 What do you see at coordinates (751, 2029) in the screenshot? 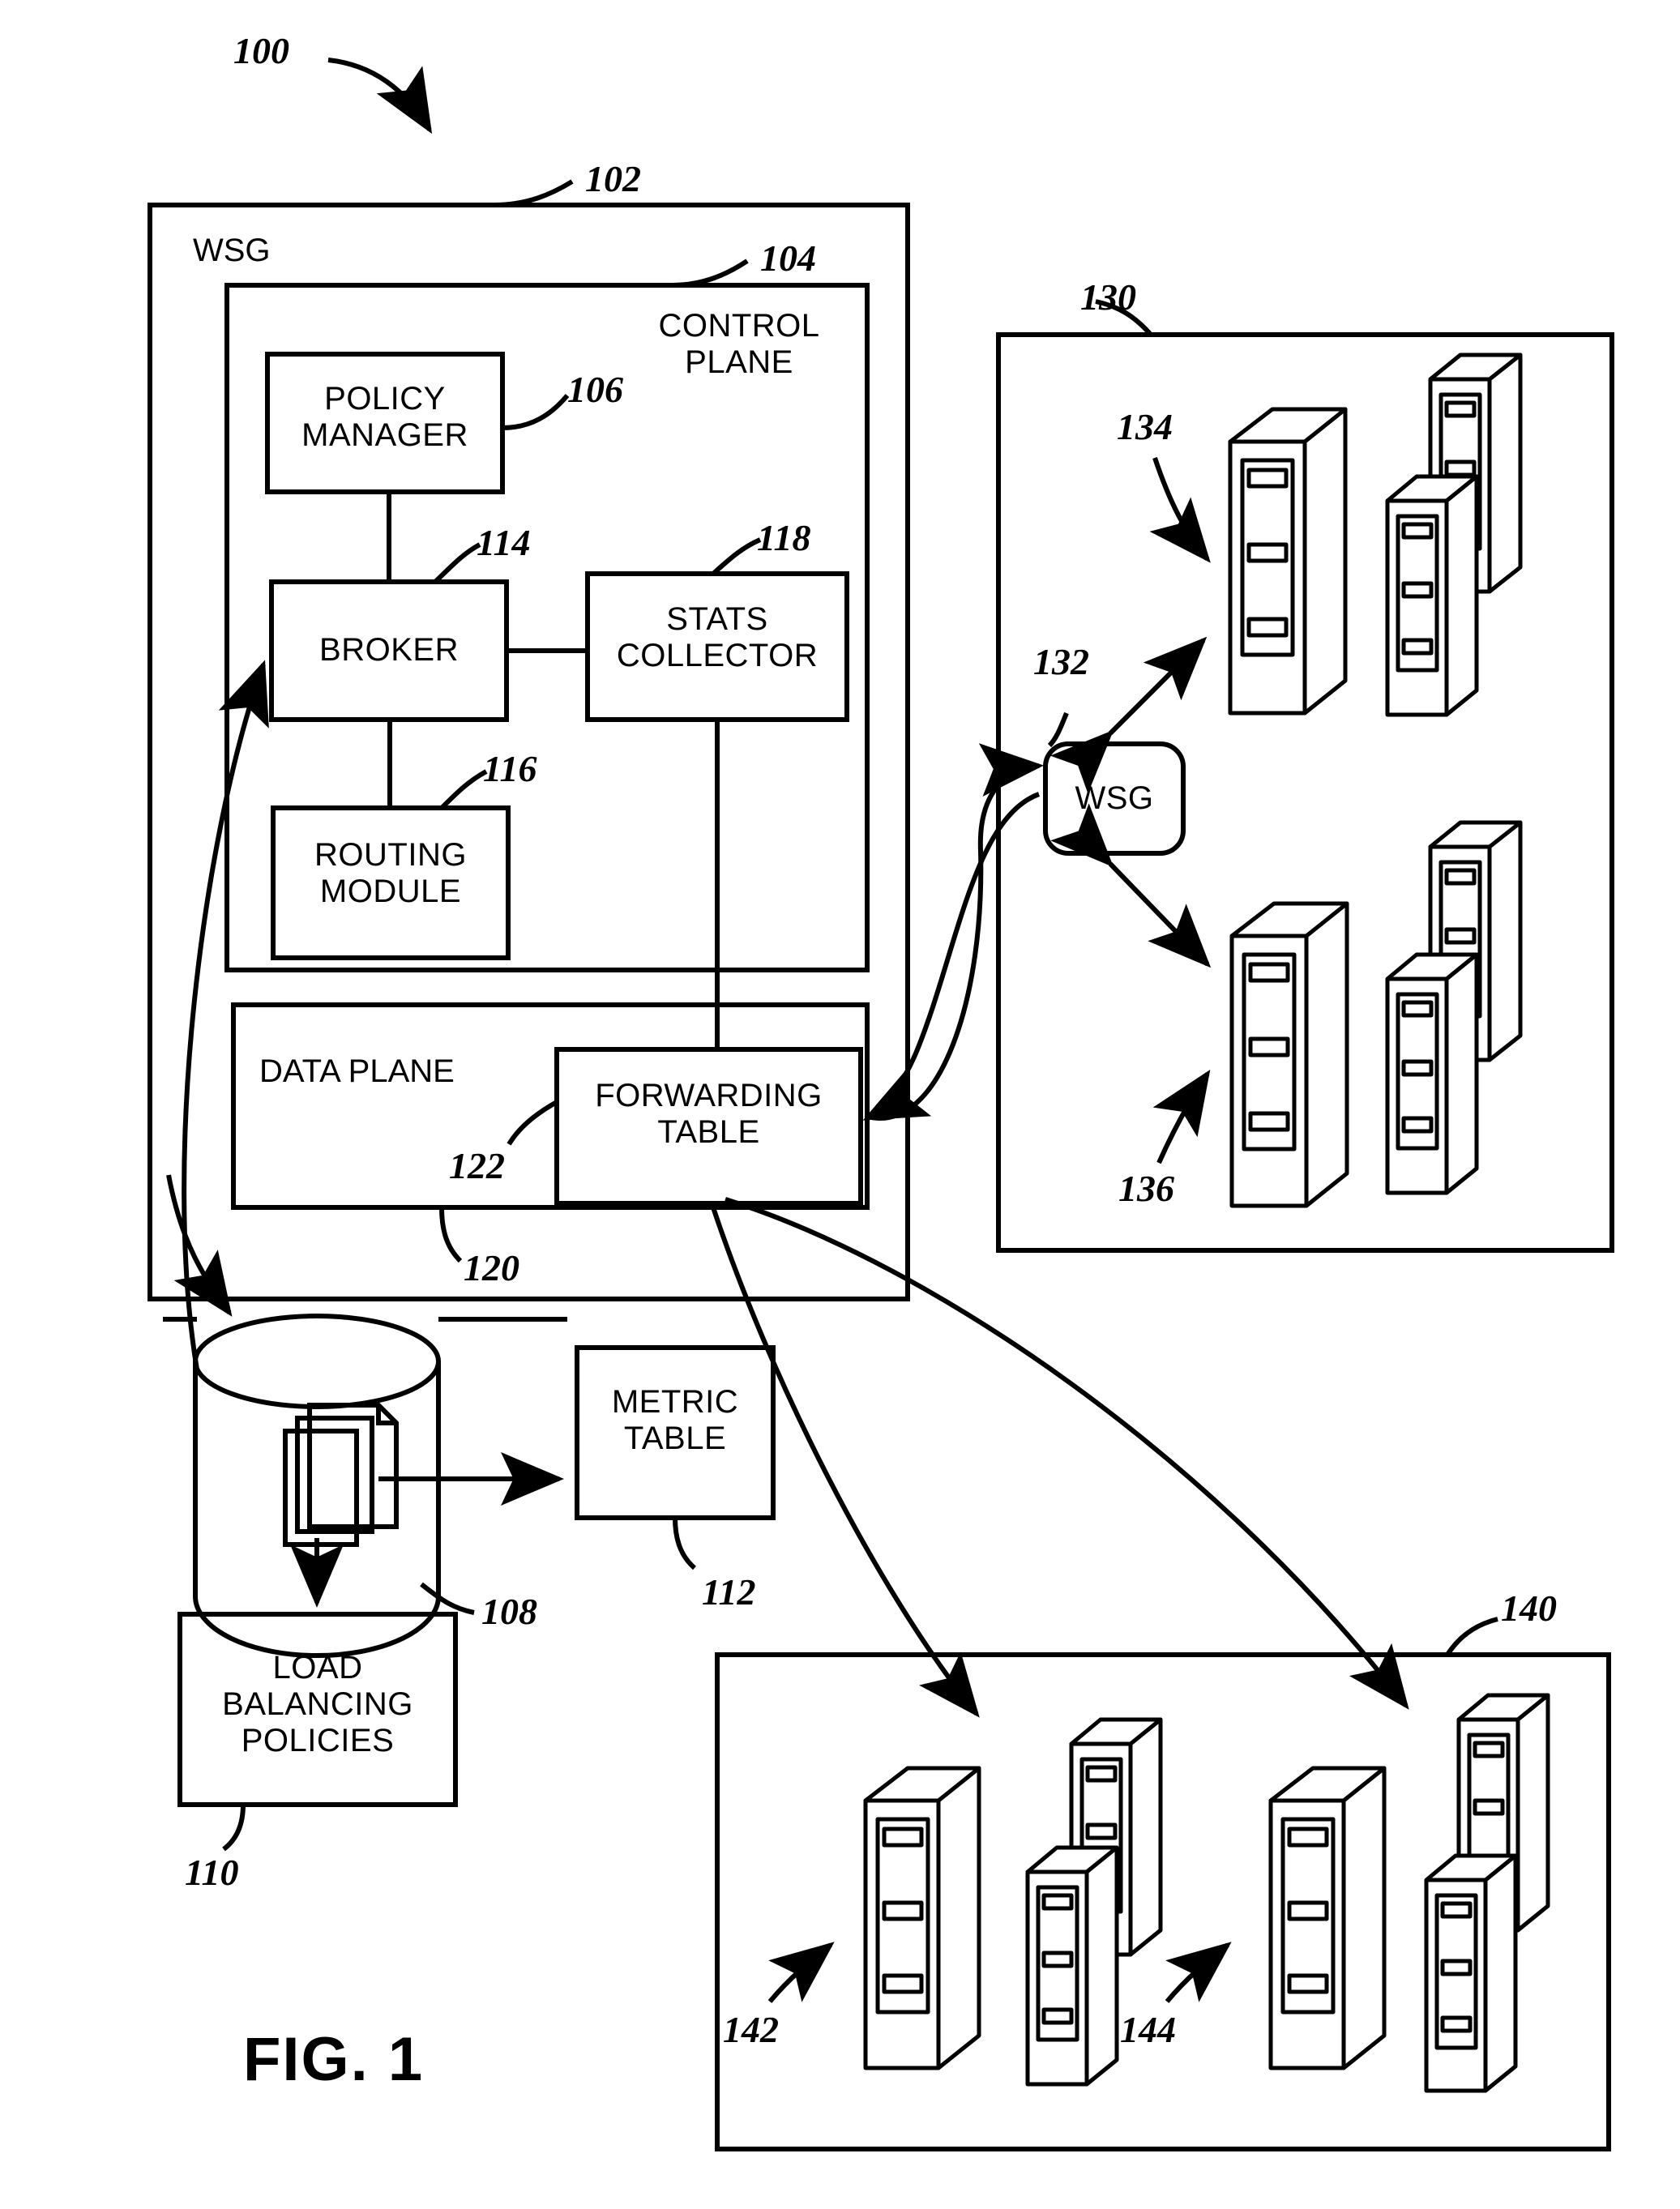
I see `ref-142: 142` at bounding box center [751, 2029].